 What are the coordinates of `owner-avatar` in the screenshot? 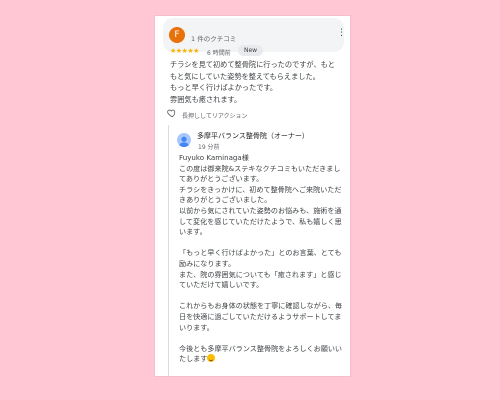 It's located at (184, 140).